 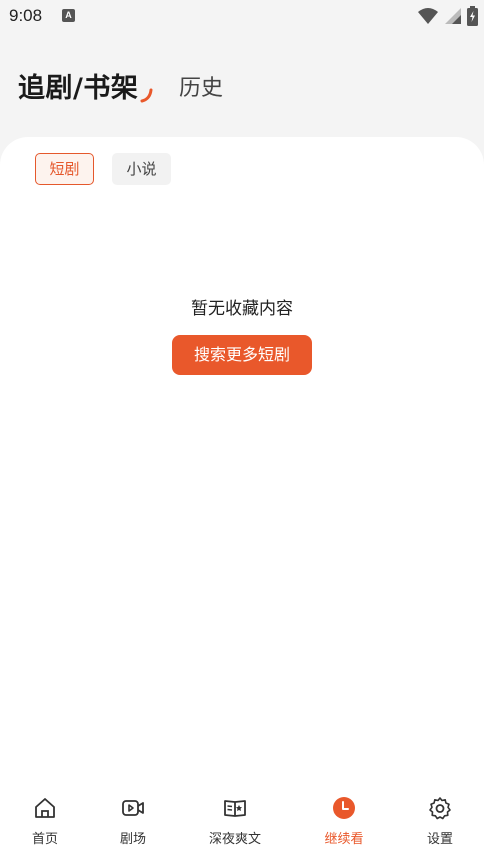 What do you see at coordinates (242, 355) in the screenshot?
I see `search-more-button: 搜索更多短剧` at bounding box center [242, 355].